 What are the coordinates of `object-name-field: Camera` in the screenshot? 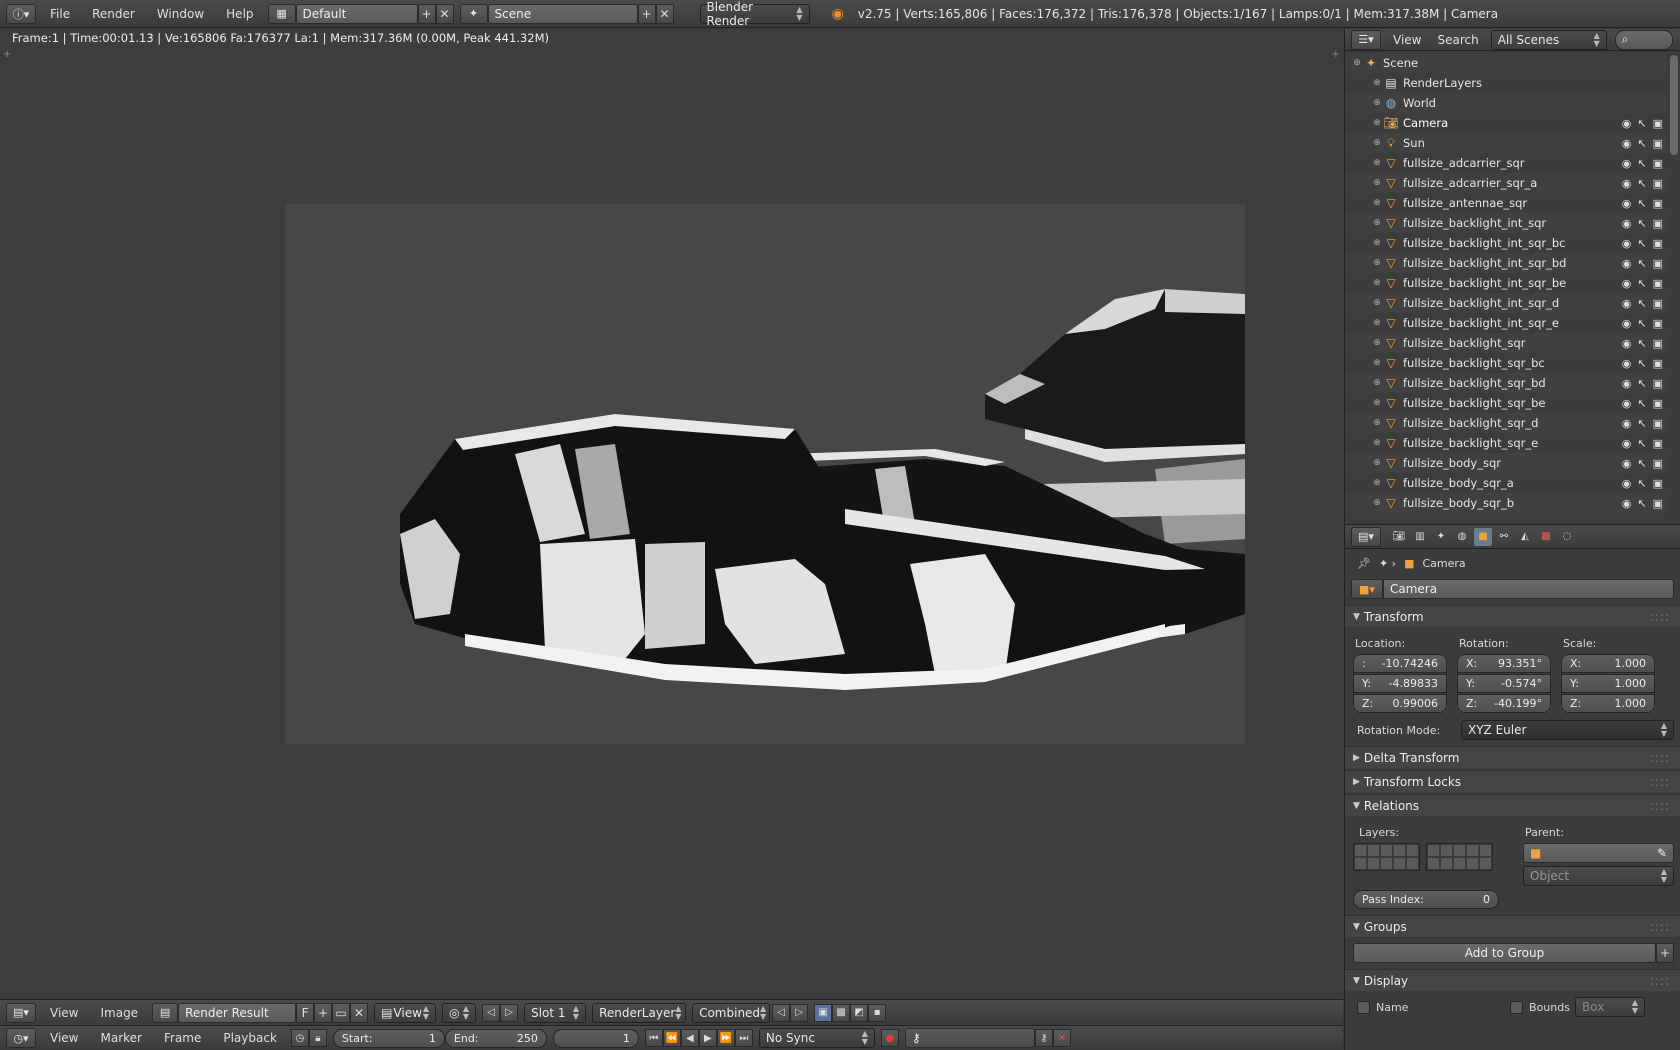 It's located at (1528, 589).